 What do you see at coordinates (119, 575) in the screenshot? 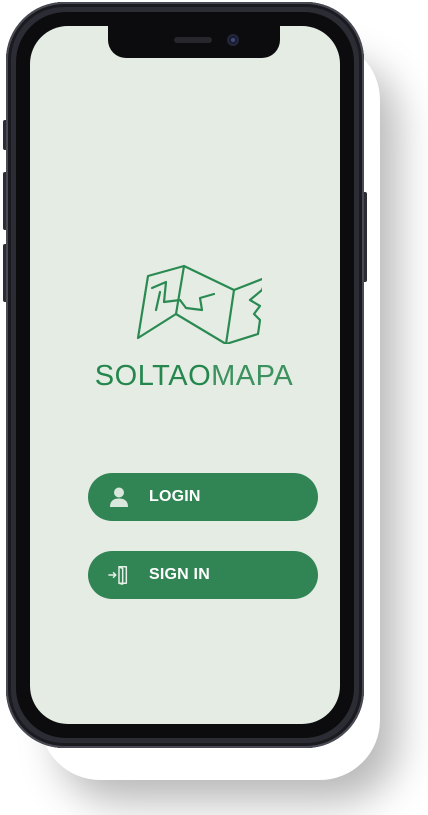
I see `door-enter-icon` at bounding box center [119, 575].